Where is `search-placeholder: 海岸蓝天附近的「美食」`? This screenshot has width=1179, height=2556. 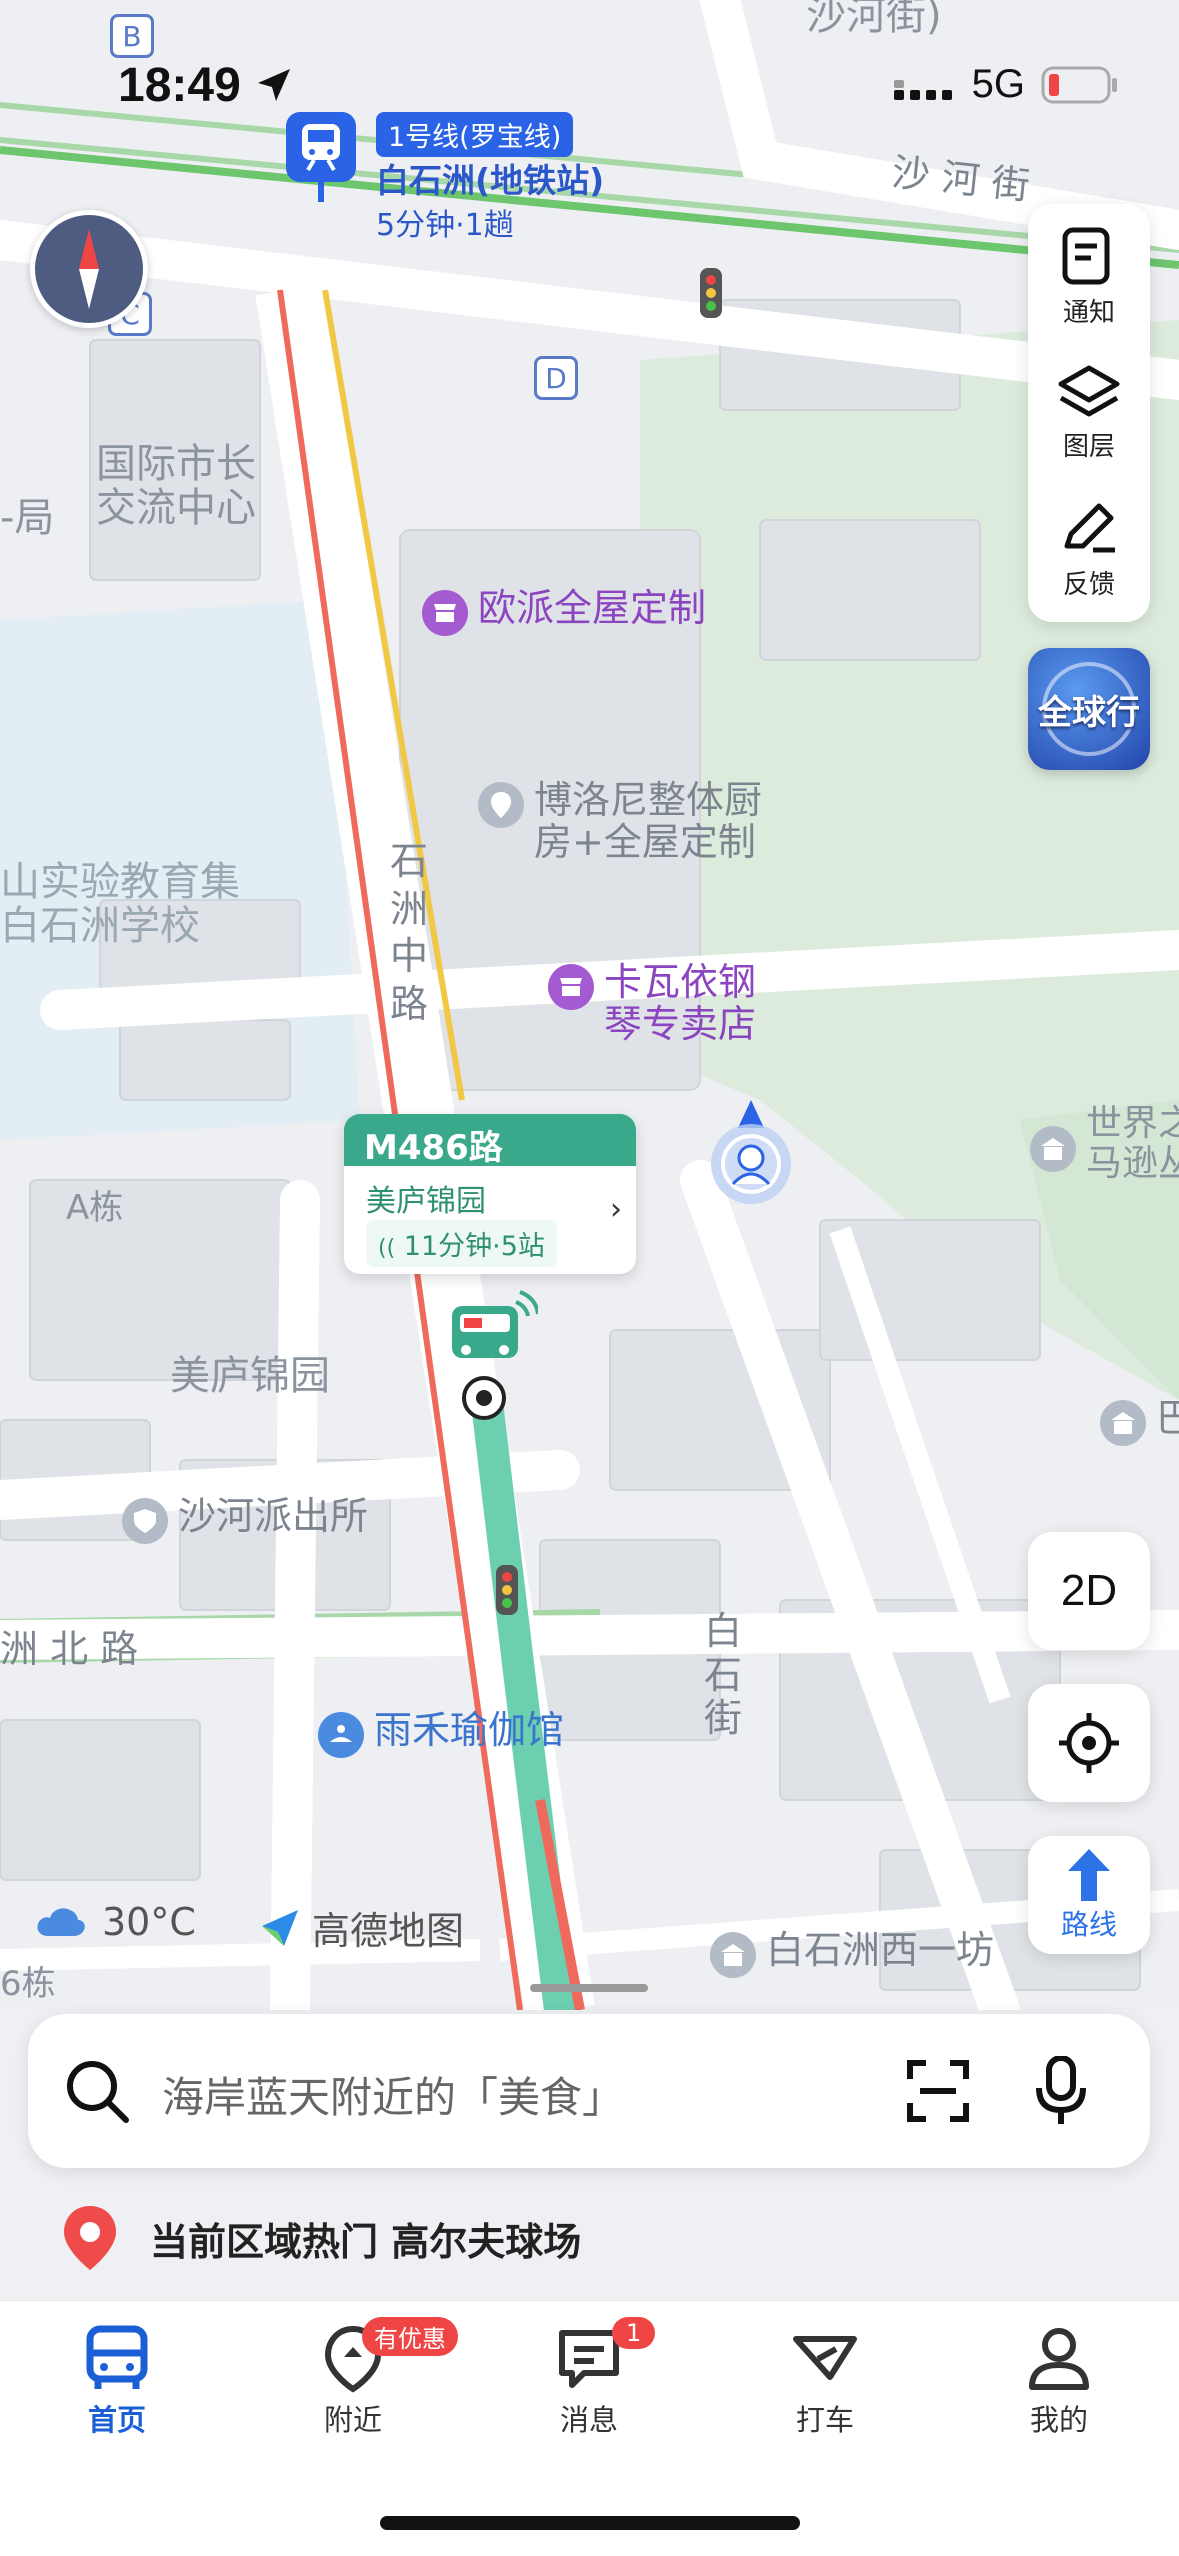
search-placeholder: 海岸蓝天附近的「美食」 is located at coordinates (393, 2097).